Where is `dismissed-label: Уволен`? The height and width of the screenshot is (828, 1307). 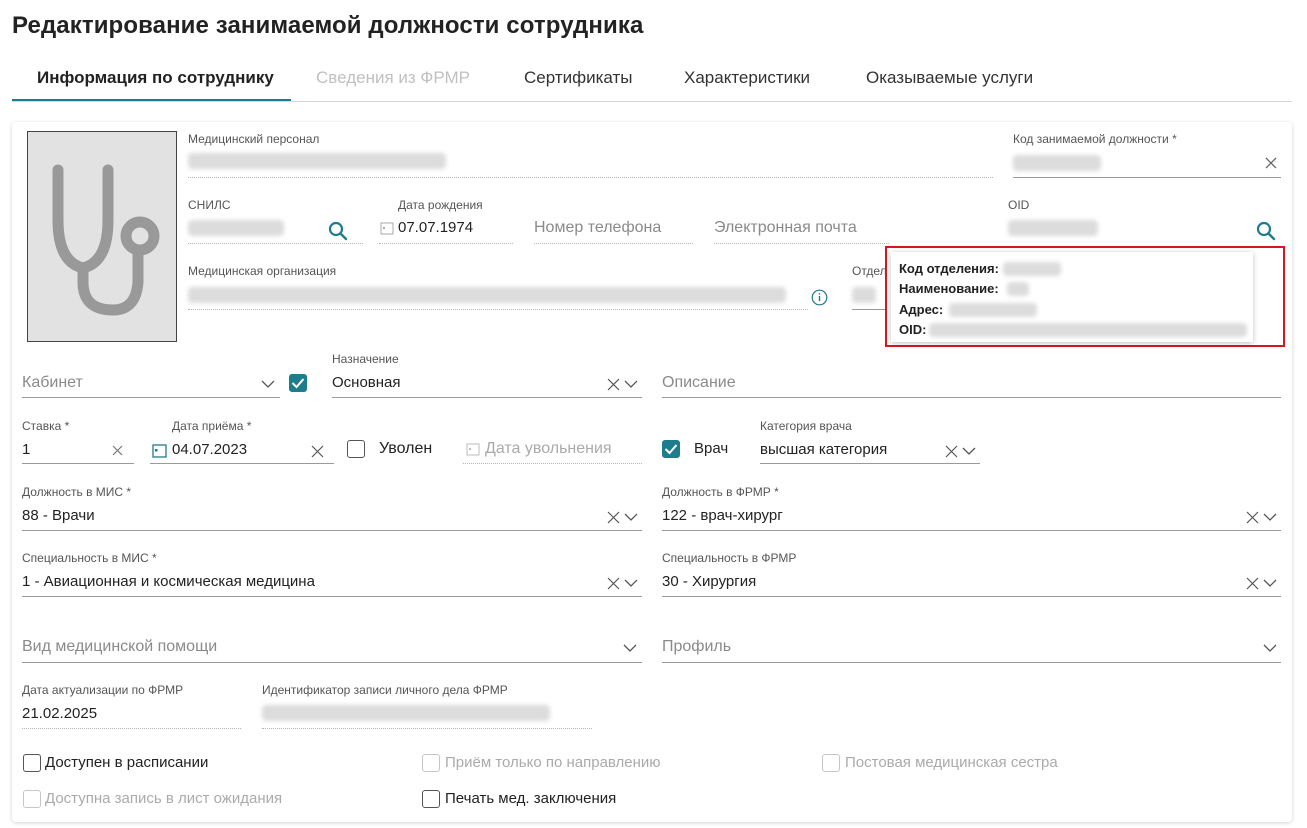 dismissed-label: Уволен is located at coordinates (406, 448).